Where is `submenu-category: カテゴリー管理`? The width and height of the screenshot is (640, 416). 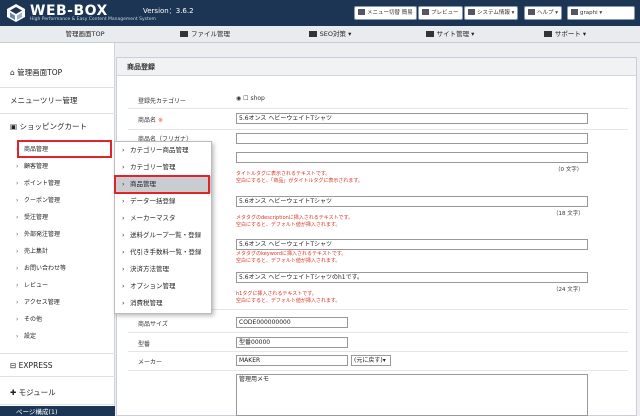
submenu-category: カテゴリー管理 is located at coordinates (163, 167).